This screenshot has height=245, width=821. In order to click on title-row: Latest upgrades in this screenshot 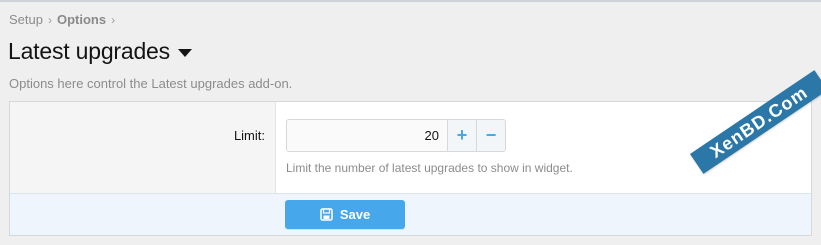, I will do `click(100, 51)`.